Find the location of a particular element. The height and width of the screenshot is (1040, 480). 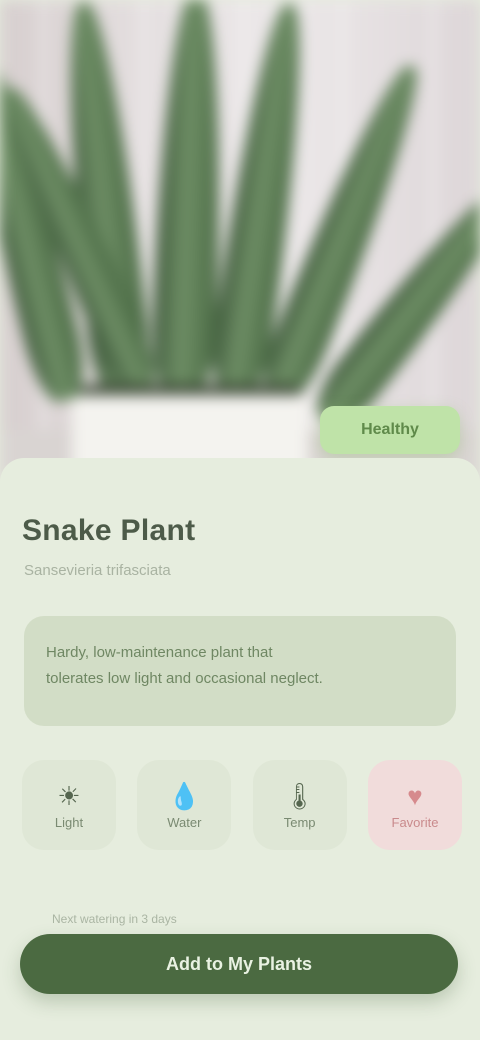

status-badge: Healthy is located at coordinates (390, 430).